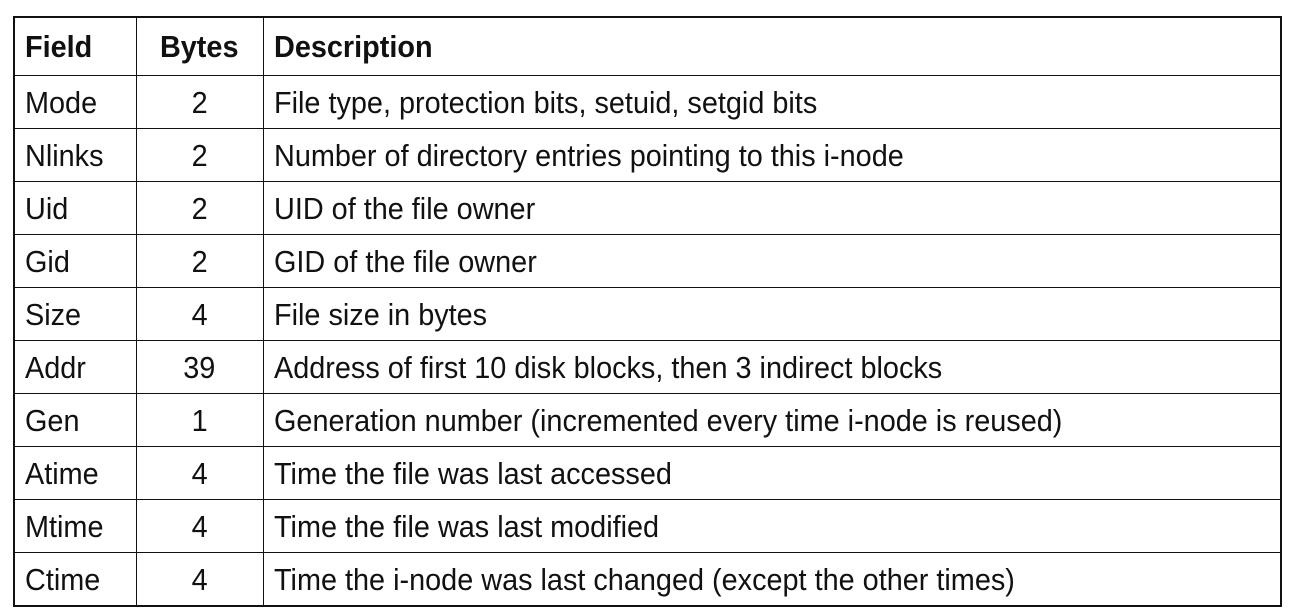 The height and width of the screenshot is (614, 1293). I want to click on cell-bytes: 1, so click(199, 420).